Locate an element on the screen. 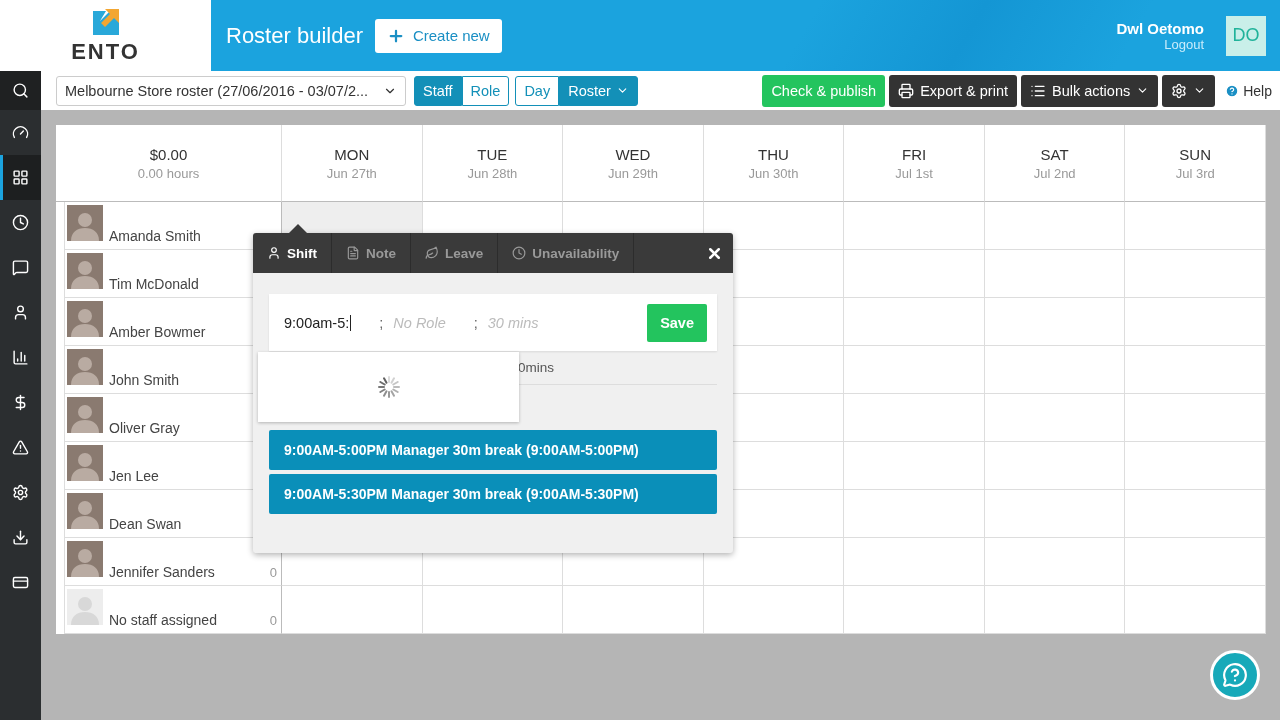  day-name: FRI is located at coordinates (914, 154).